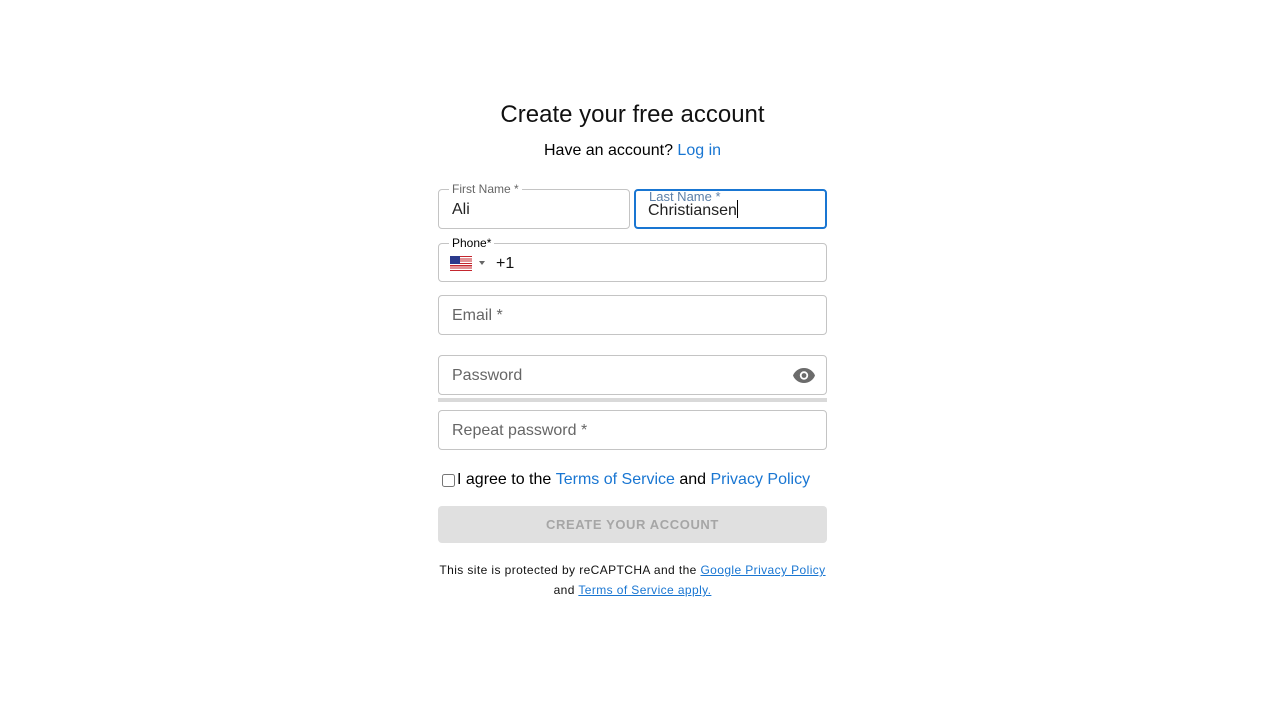  Describe the element at coordinates (461, 209) in the screenshot. I see `first-name-value: Ali` at that location.